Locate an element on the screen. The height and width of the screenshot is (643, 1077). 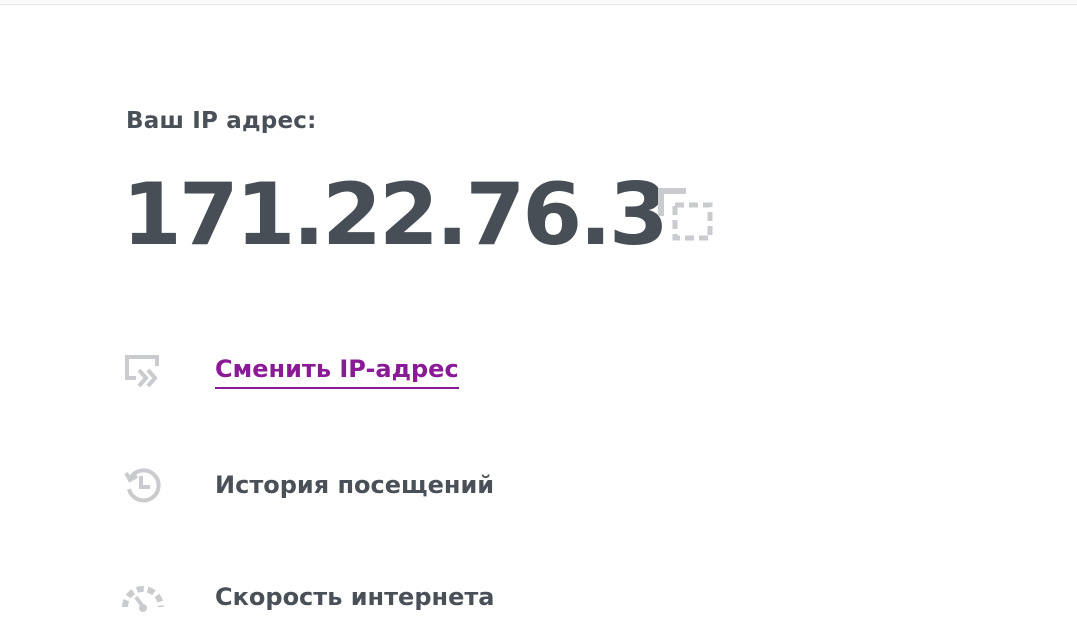
copy-button is located at coordinates (686, 215).